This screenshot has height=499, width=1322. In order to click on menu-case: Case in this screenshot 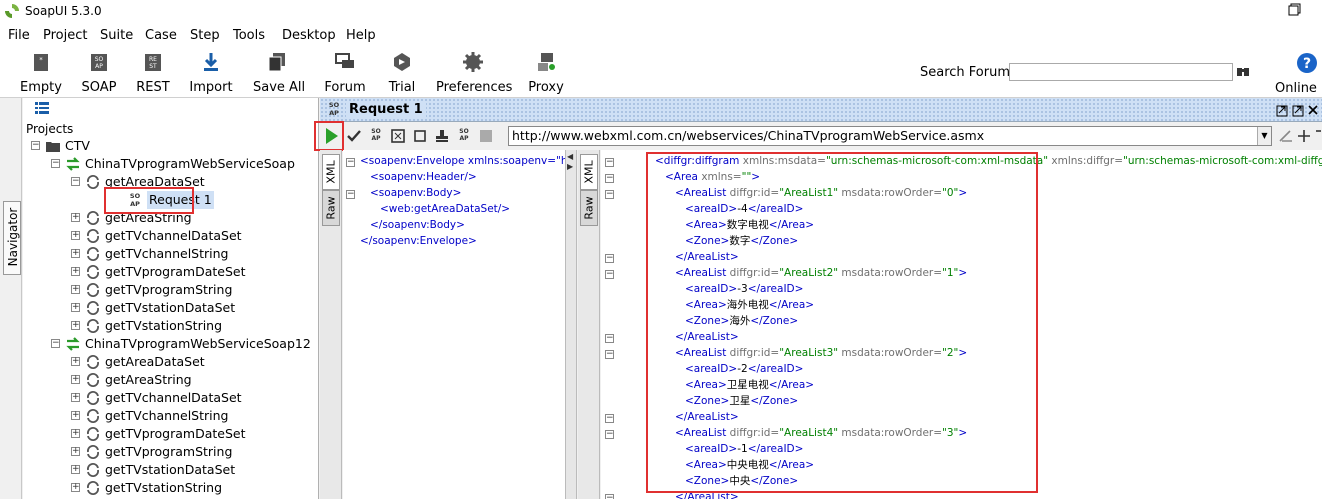, I will do `click(161, 35)`.